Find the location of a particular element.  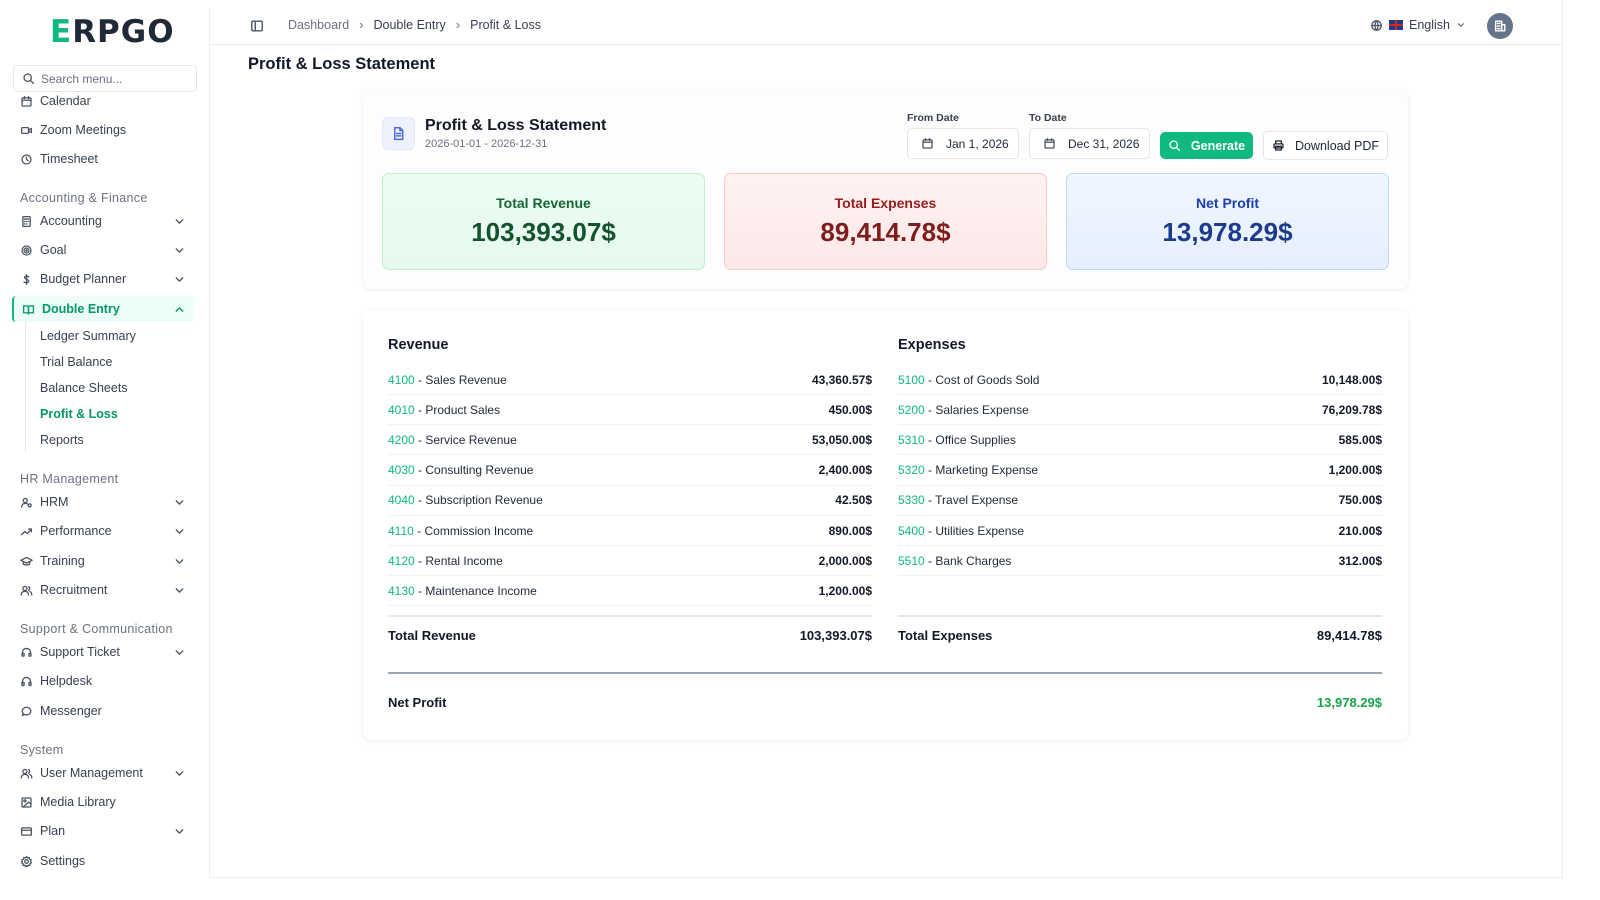

graduation-cap-icon is located at coordinates (26, 561).